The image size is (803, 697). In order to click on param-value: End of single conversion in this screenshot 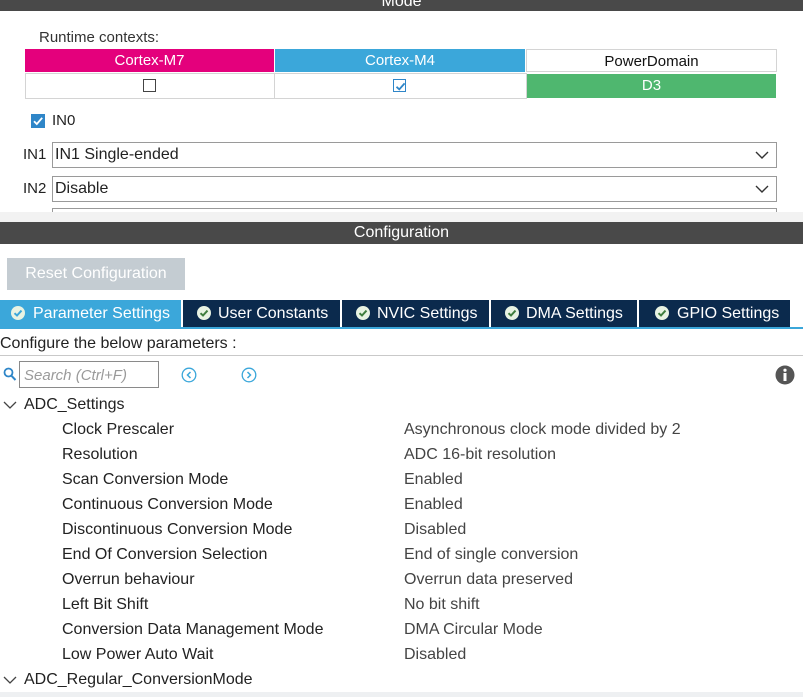, I will do `click(491, 555)`.